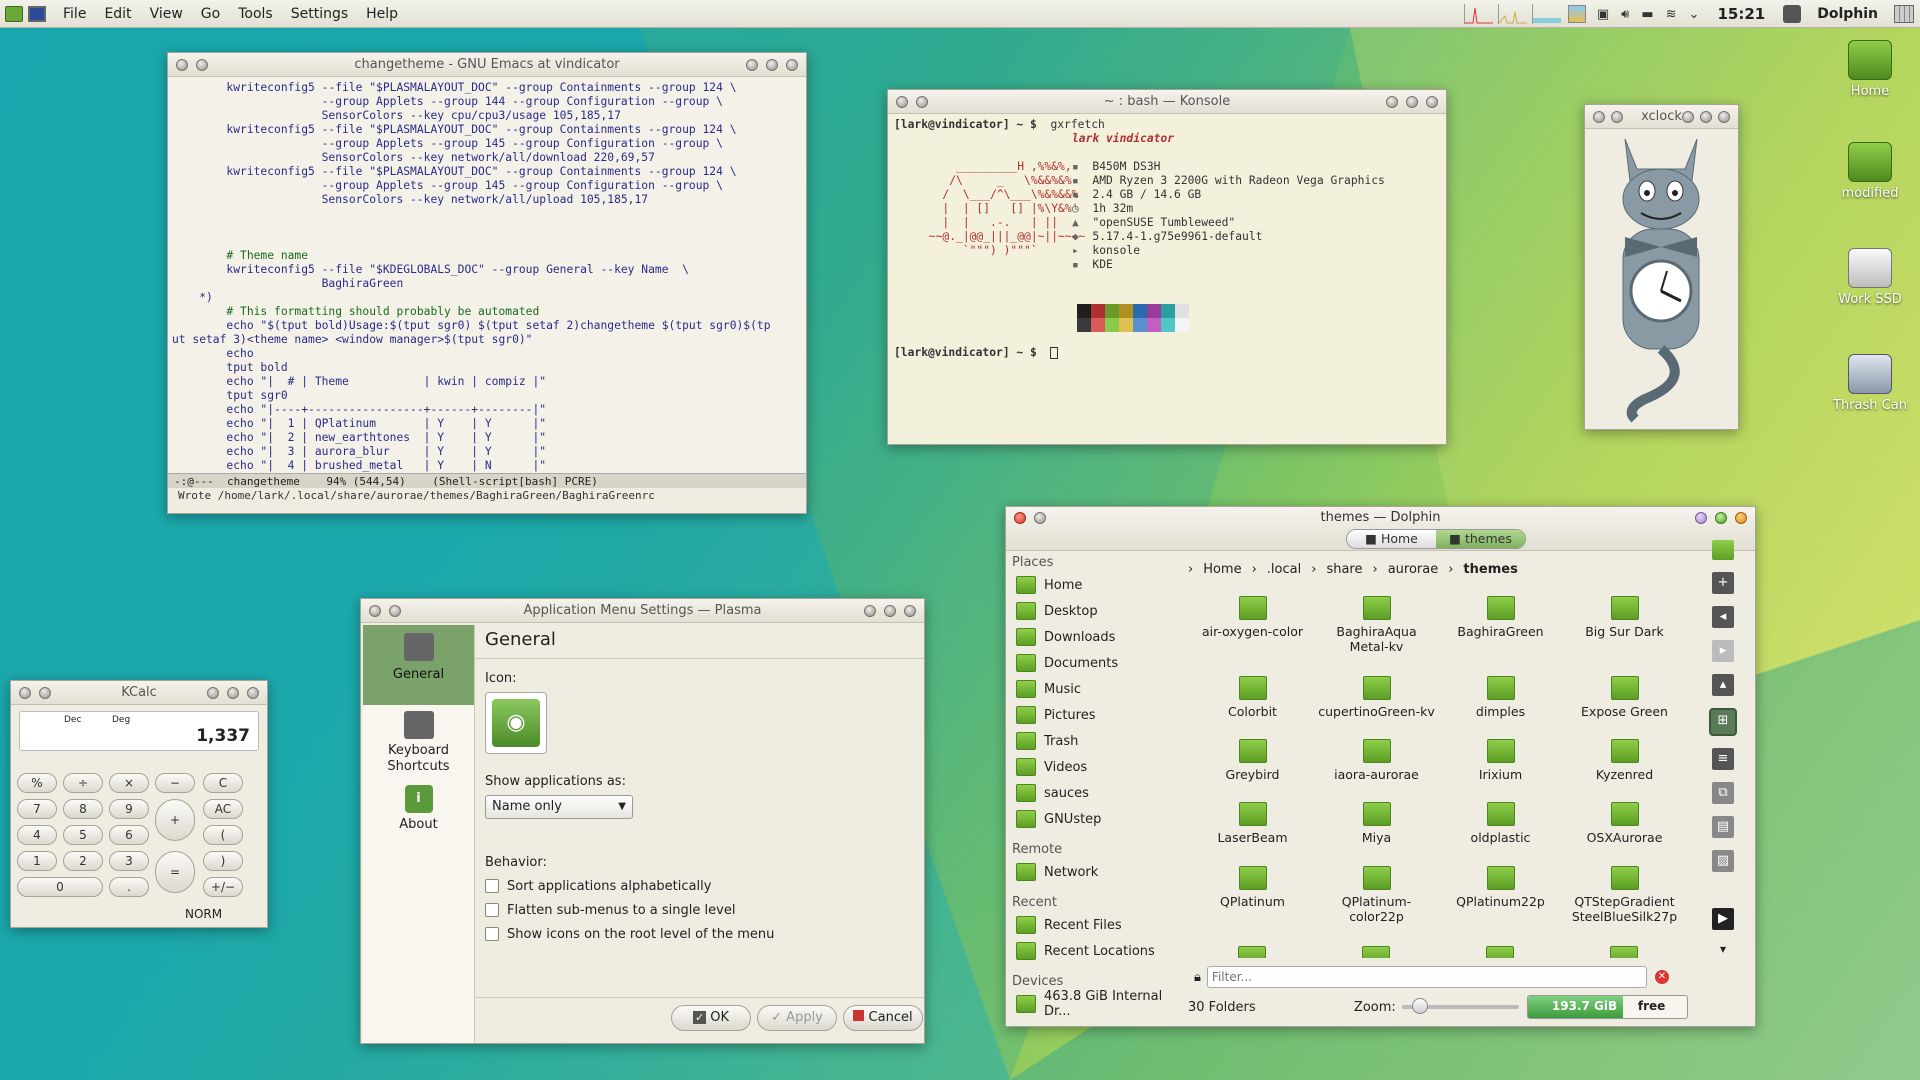  What do you see at coordinates (83, 783) in the screenshot?
I see `calc-key: ÷` at bounding box center [83, 783].